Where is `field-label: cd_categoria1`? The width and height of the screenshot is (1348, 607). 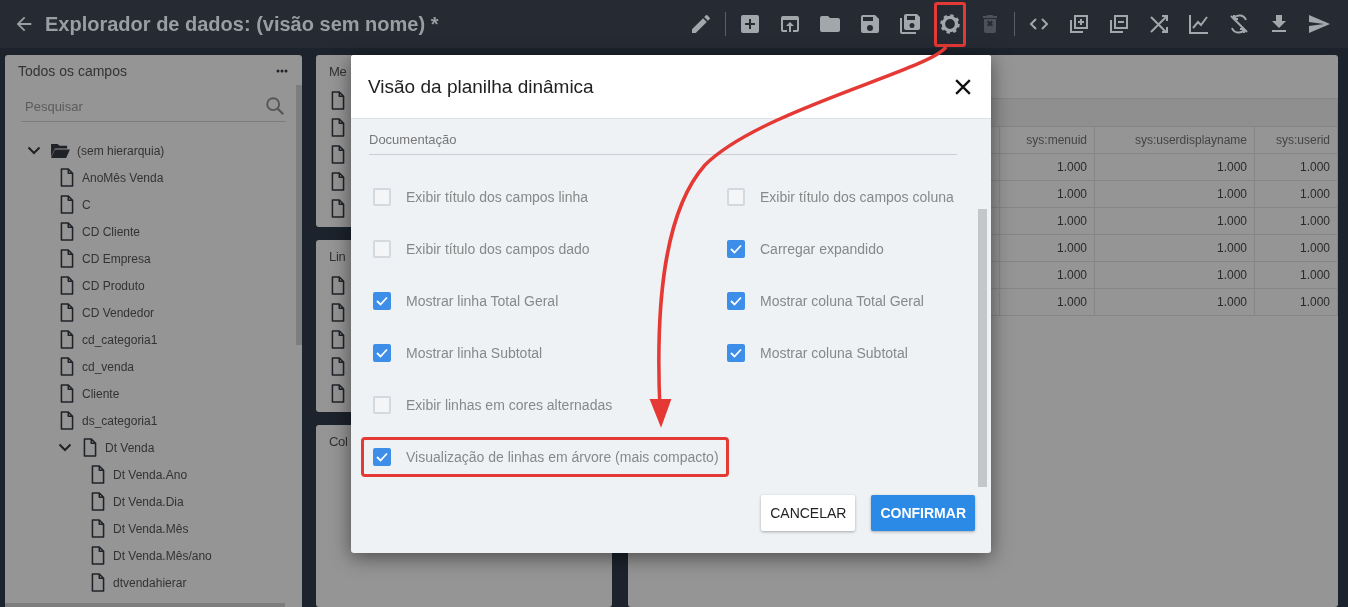
field-label: cd_categoria1 is located at coordinates (120, 339).